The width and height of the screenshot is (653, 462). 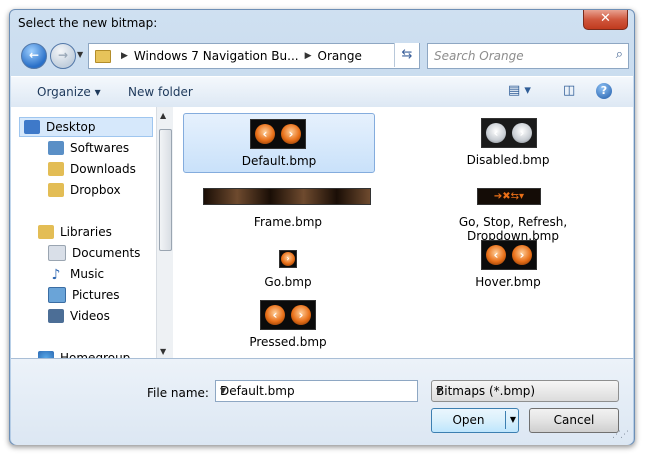 What do you see at coordinates (95, 190) in the screenshot?
I see `sidebar-item-label: Dropbox` at bounding box center [95, 190].